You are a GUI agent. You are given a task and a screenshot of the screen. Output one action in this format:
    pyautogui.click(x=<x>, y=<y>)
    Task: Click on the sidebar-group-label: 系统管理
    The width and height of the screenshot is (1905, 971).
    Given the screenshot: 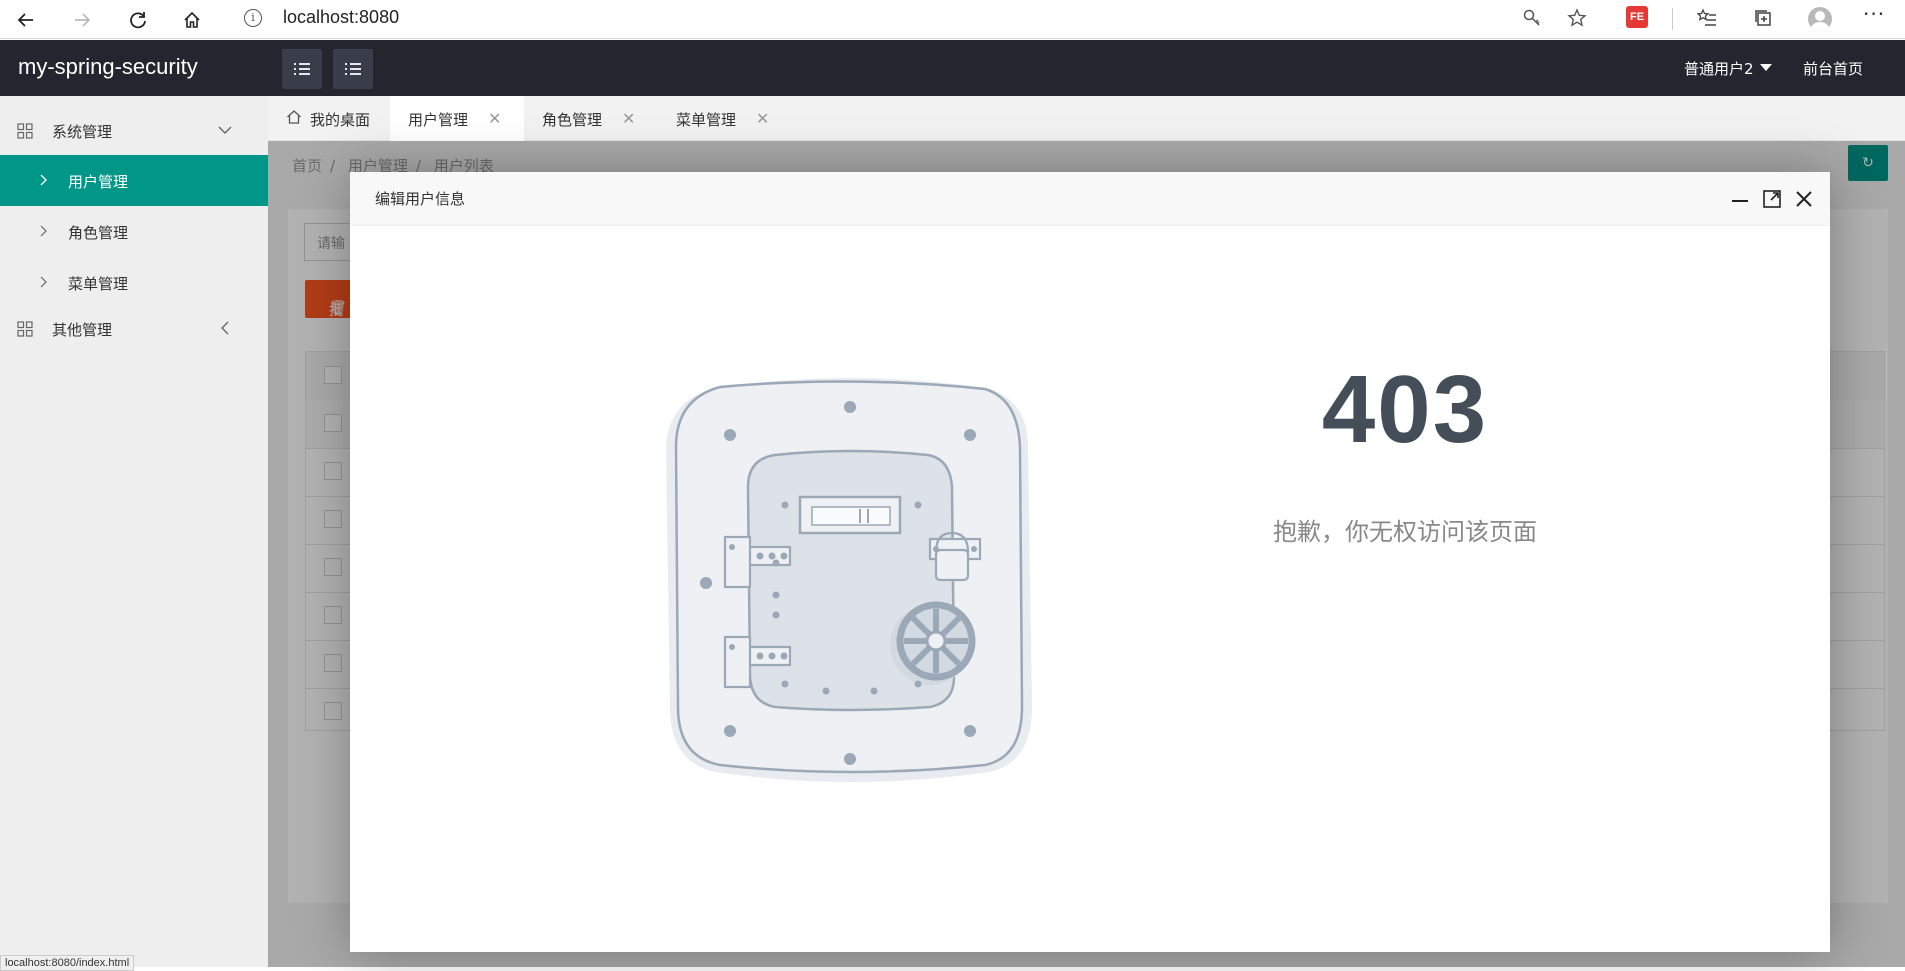 What is the action you would take?
    pyautogui.click(x=82, y=132)
    